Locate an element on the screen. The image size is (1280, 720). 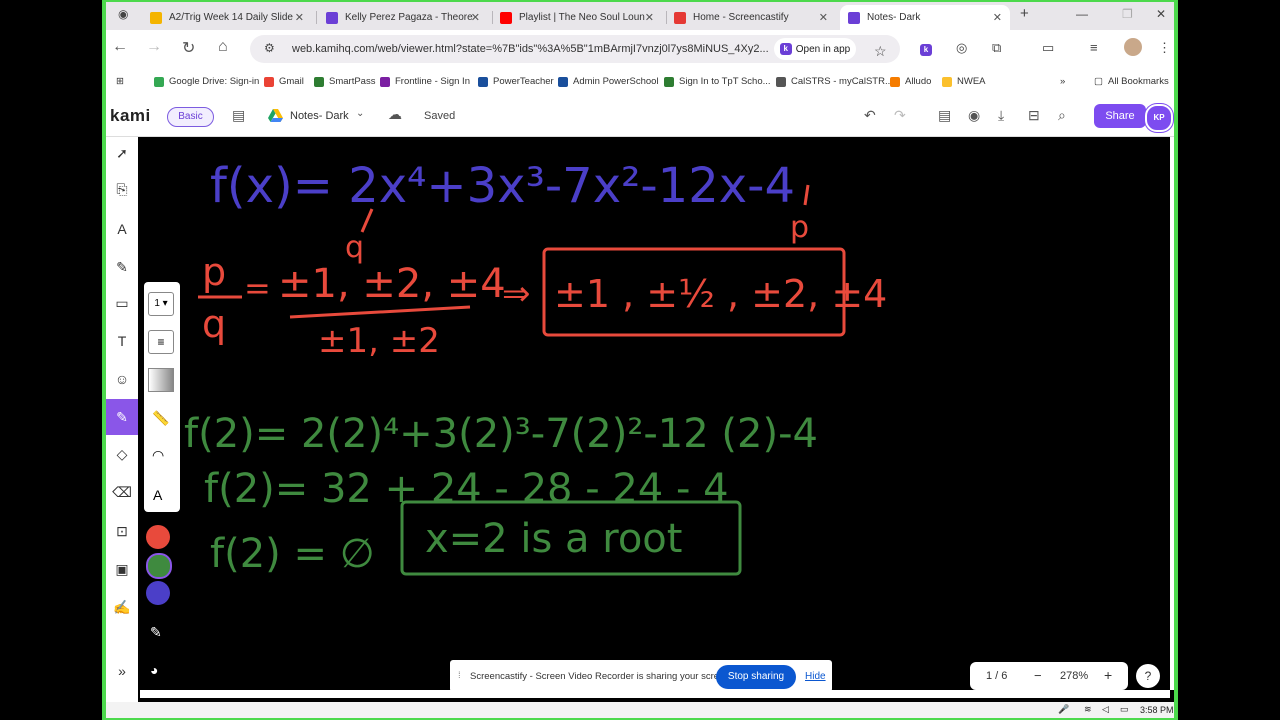
mic-icon: 🎤 is located at coordinates (1063, 709).